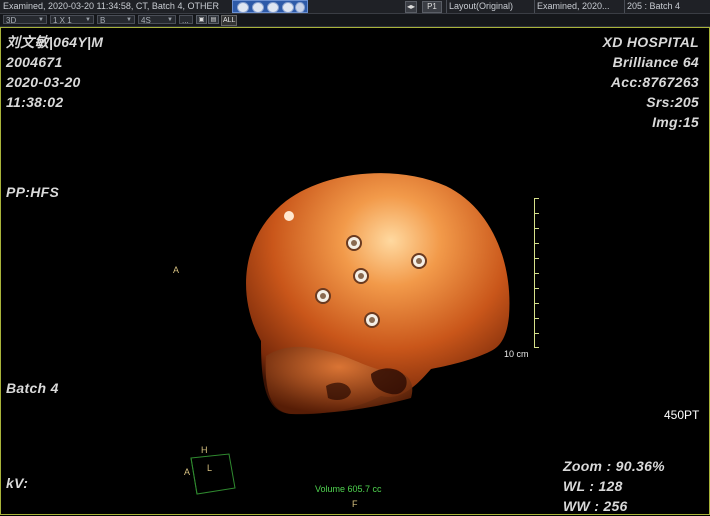 The image size is (710, 516). What do you see at coordinates (55, 42) in the screenshot?
I see `patient-name-age-sex: 刘文敏|064Y|M` at bounding box center [55, 42].